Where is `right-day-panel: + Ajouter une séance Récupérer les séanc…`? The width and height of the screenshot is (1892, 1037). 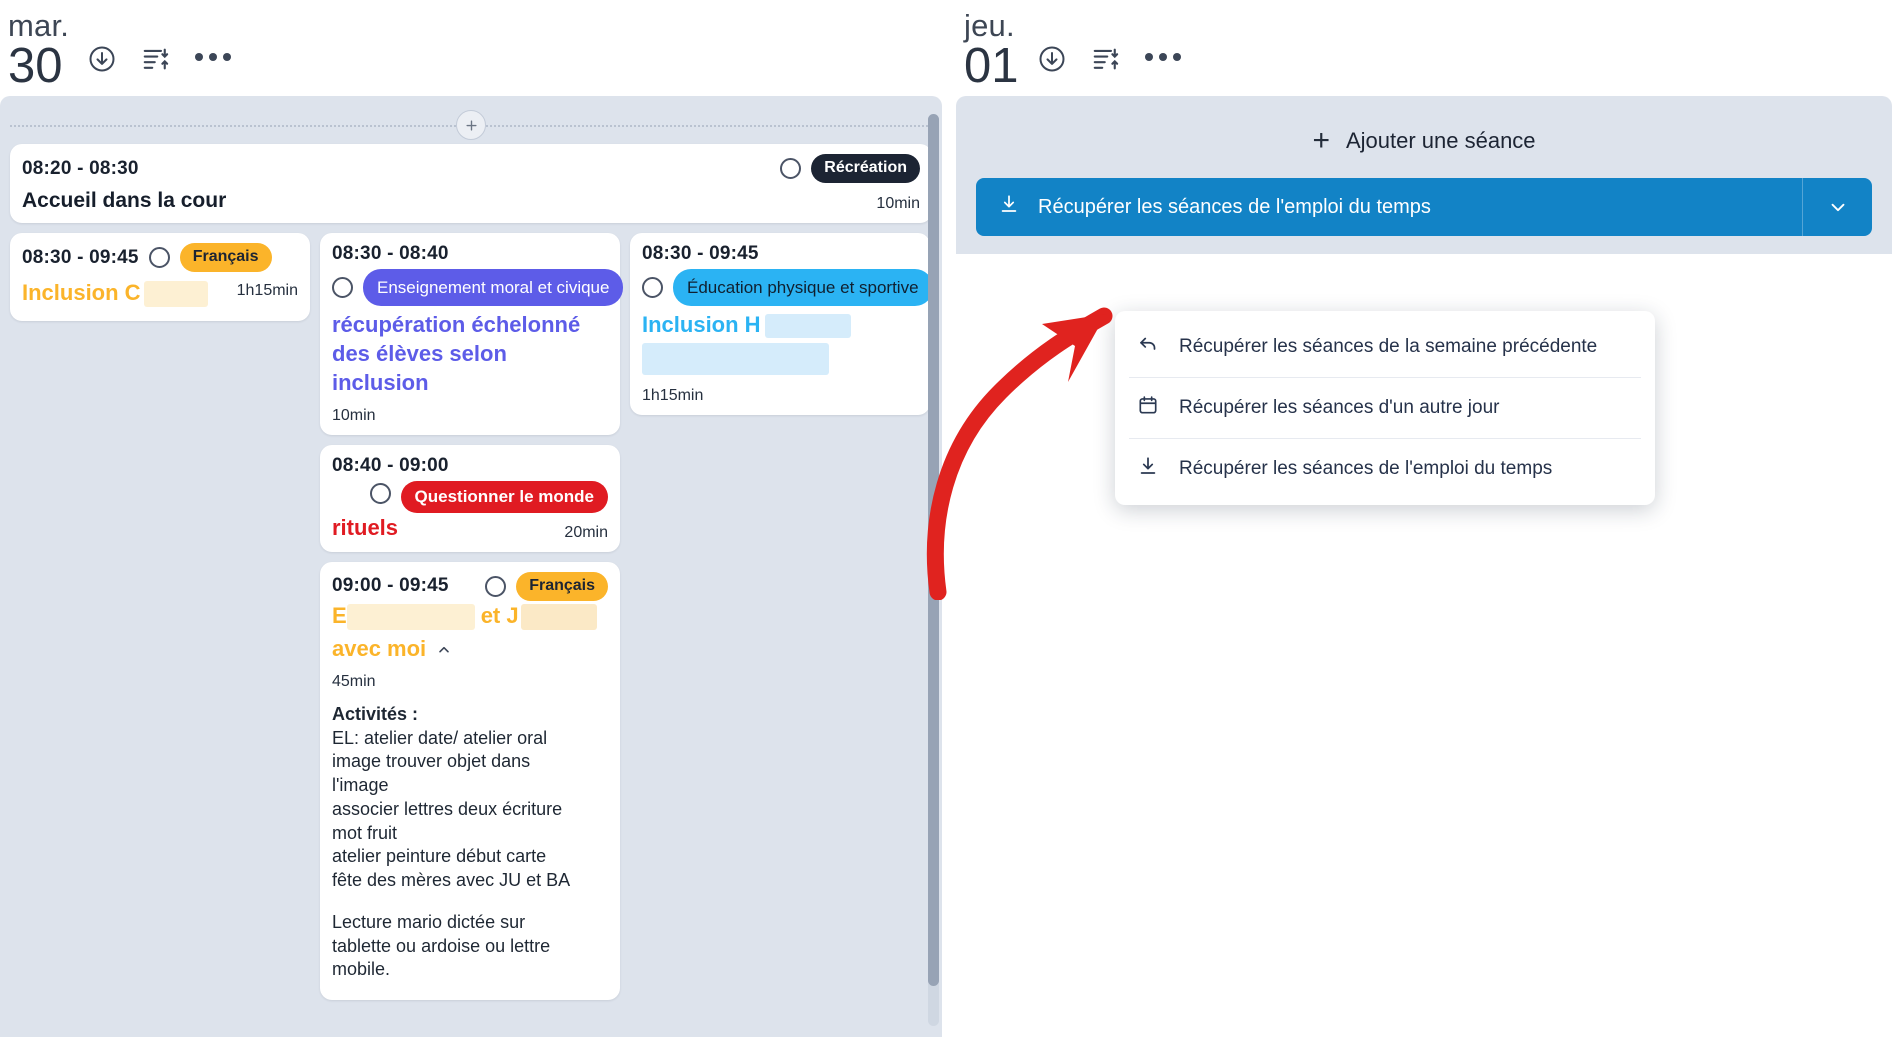
right-day-panel: + Ajouter une séance Récupérer les séanc… is located at coordinates (1424, 175).